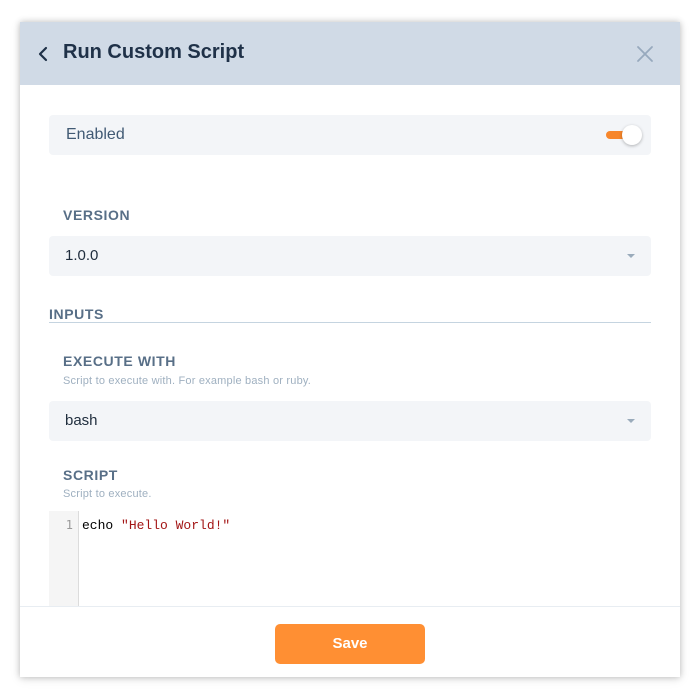 This screenshot has width=700, height=700. I want to click on code-keyword: echo, so click(102, 525).